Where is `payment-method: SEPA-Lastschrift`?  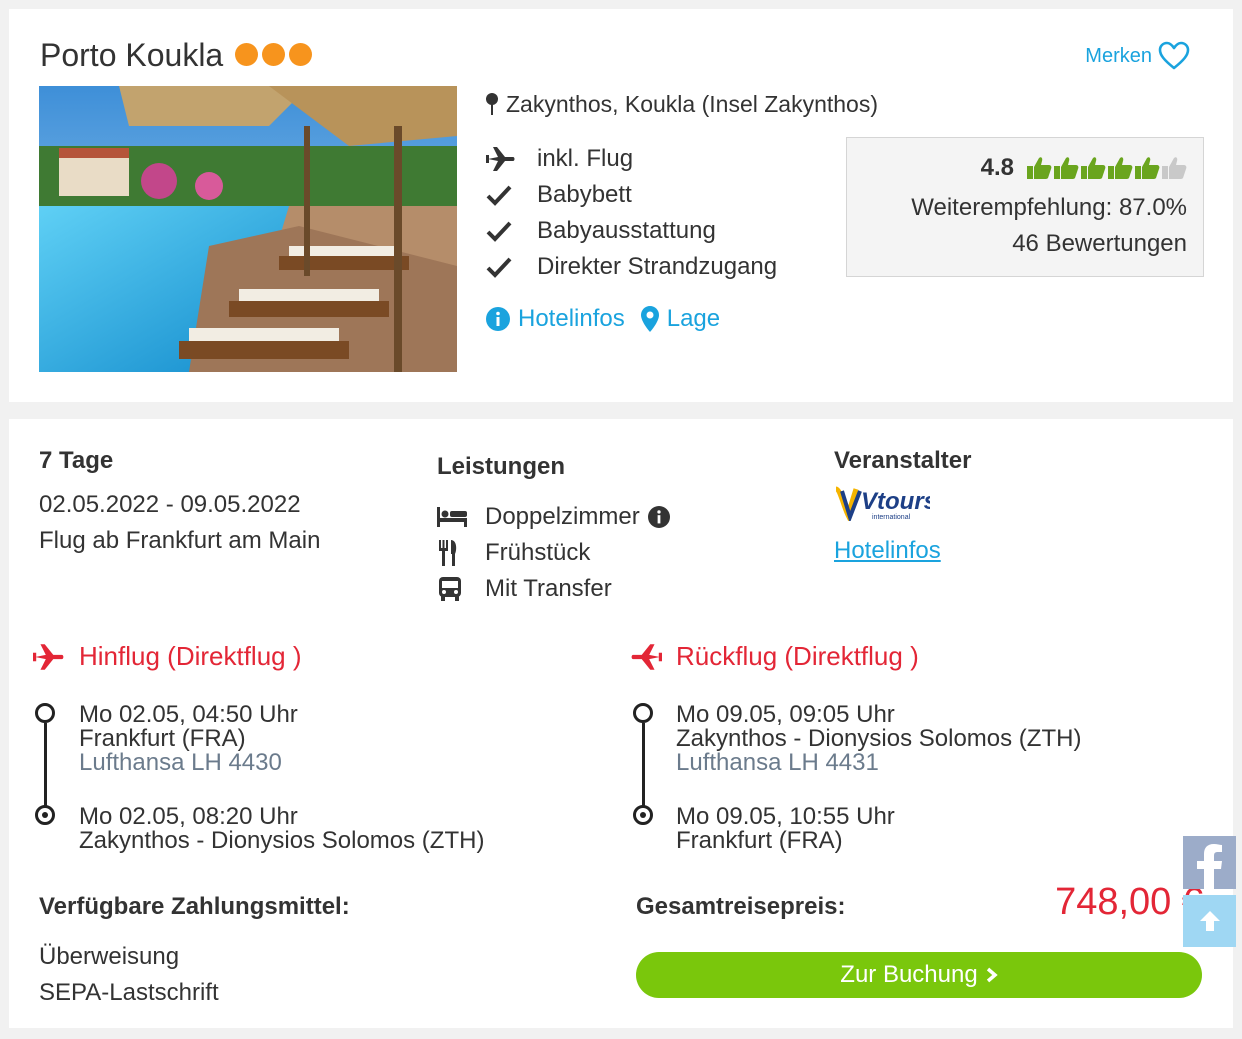 payment-method: SEPA-Lastschrift is located at coordinates (129, 992).